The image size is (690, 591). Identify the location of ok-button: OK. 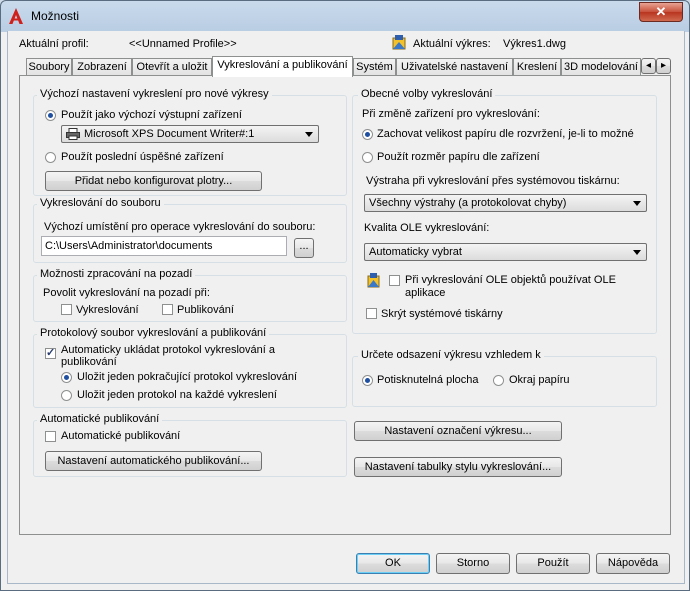
(393, 563).